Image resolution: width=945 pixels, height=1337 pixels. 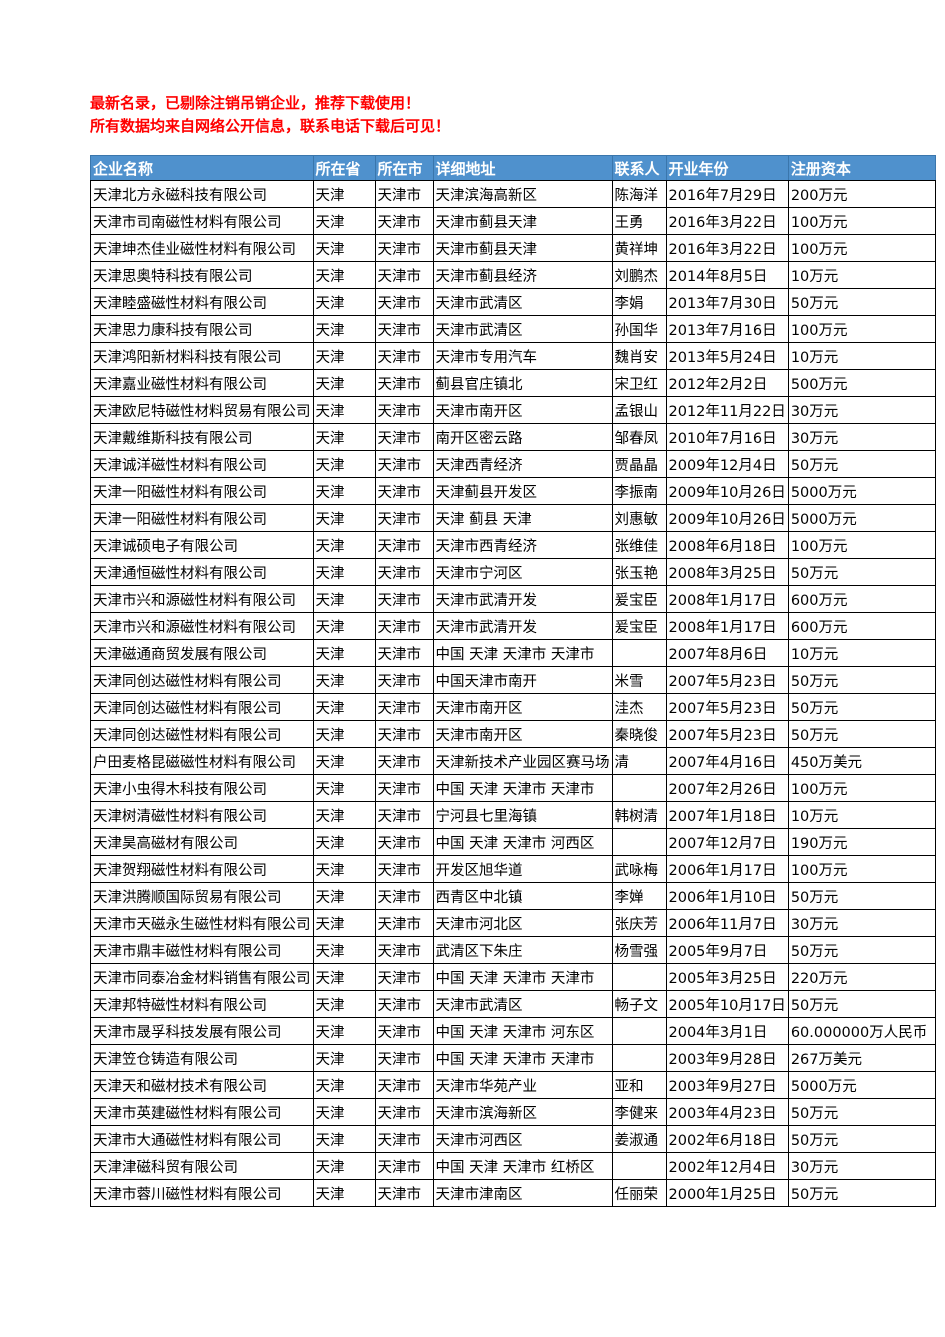 I want to click on cell-company-name: 天津市大通磁性材料有限公司, so click(x=202, y=1139).